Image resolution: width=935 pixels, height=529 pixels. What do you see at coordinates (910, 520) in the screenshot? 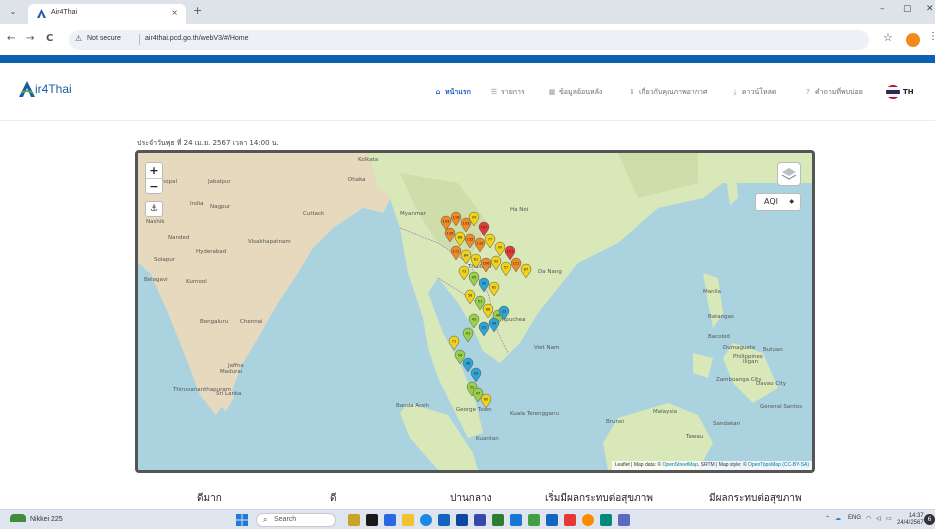
I see `system-clock: 14:37 24/4/2567` at bounding box center [910, 520].